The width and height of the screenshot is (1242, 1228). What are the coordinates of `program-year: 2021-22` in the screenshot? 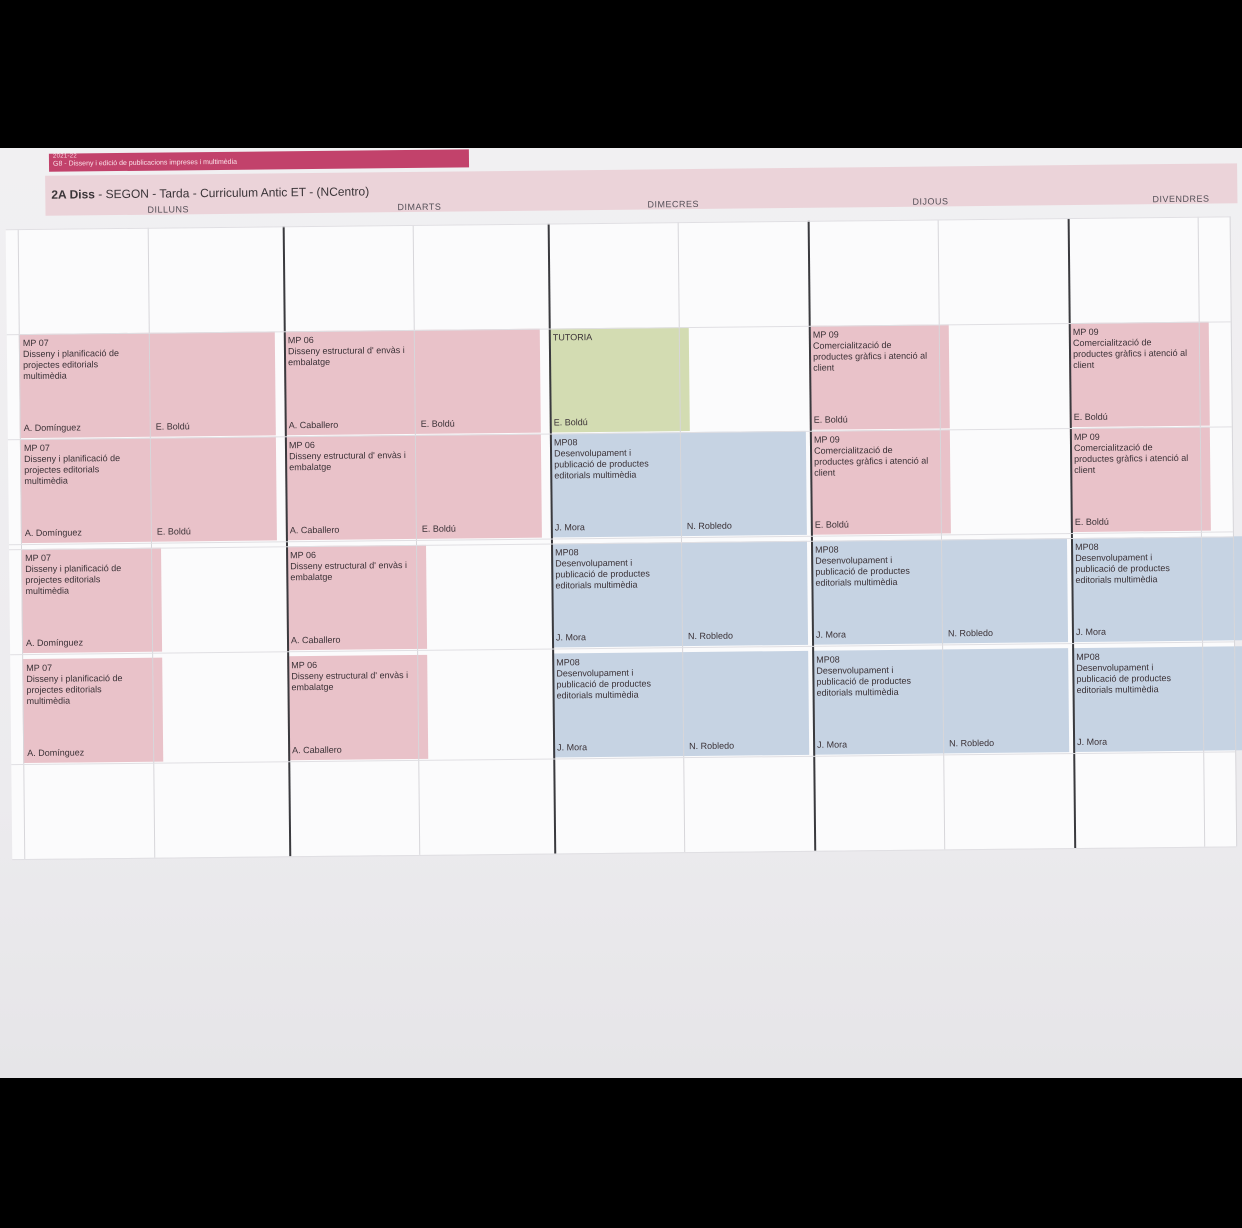 It's located at (65, 156).